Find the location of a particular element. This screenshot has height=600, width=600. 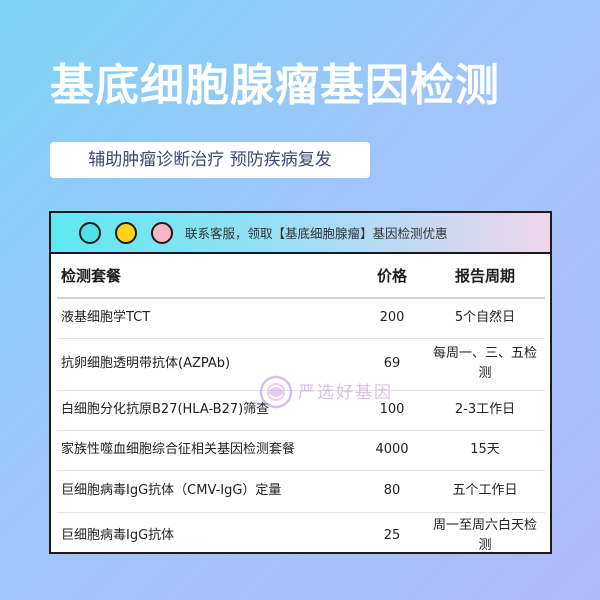

table-row: 巨细胞病毒IgG抗体 25 周一至周六白天检测 is located at coordinates (301, 532).